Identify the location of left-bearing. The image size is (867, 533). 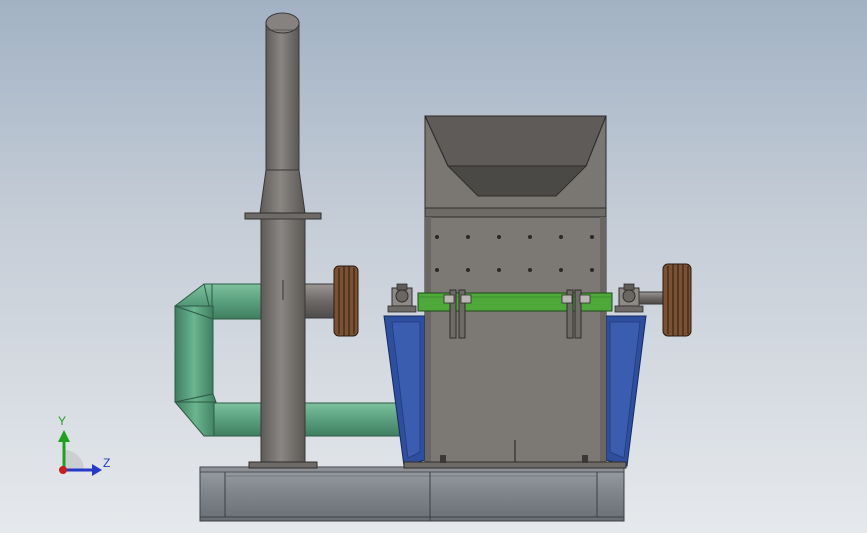
(402, 298).